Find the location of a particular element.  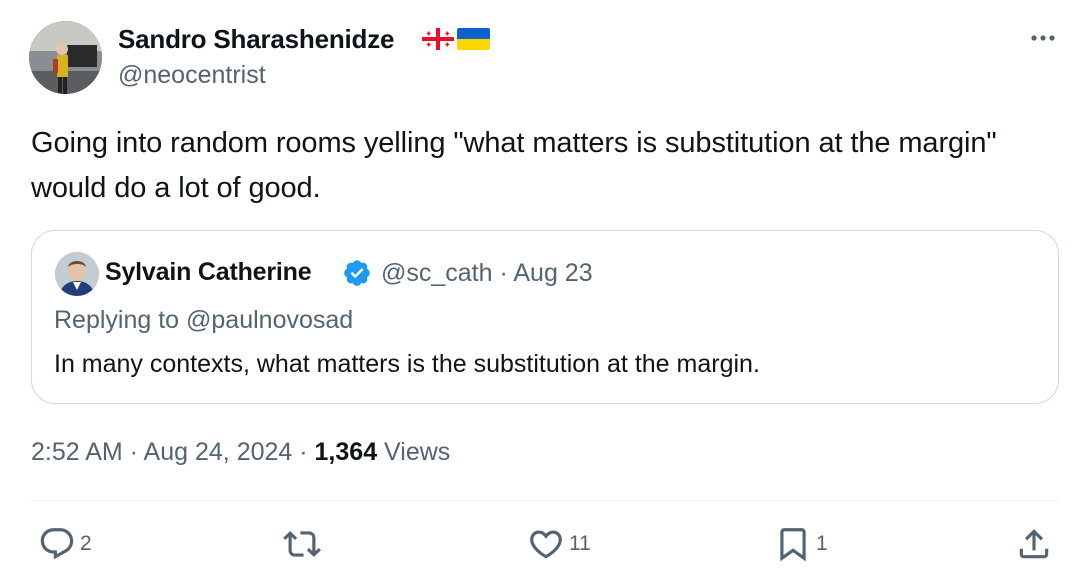

bookmark-count: 1 is located at coordinates (822, 543).